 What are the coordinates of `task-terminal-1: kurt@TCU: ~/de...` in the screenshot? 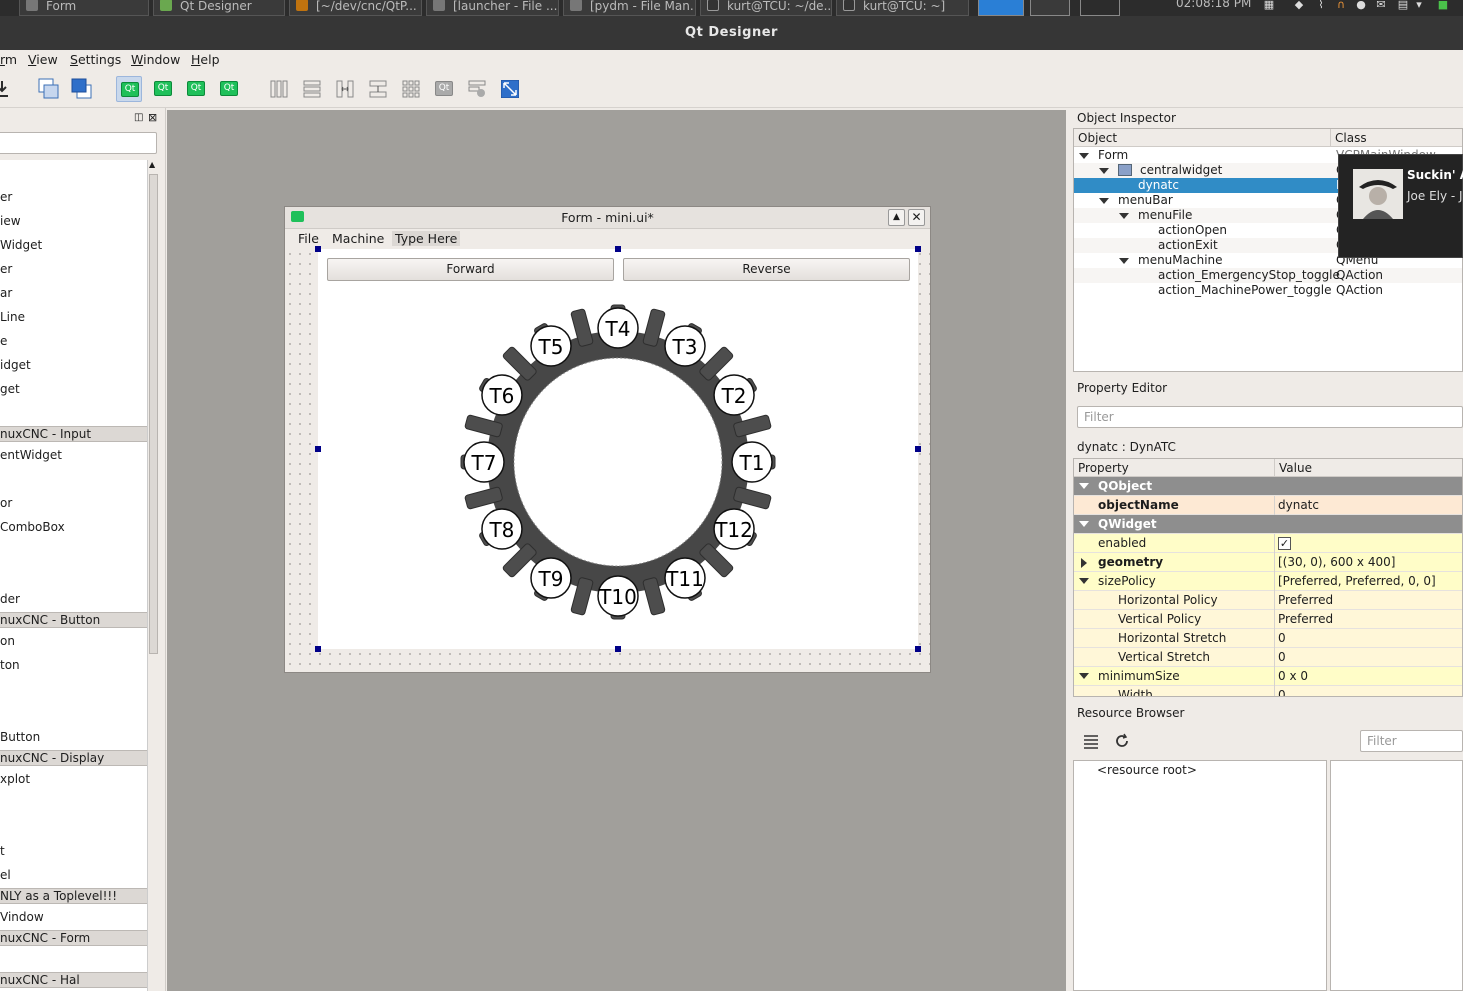 It's located at (766, 8).